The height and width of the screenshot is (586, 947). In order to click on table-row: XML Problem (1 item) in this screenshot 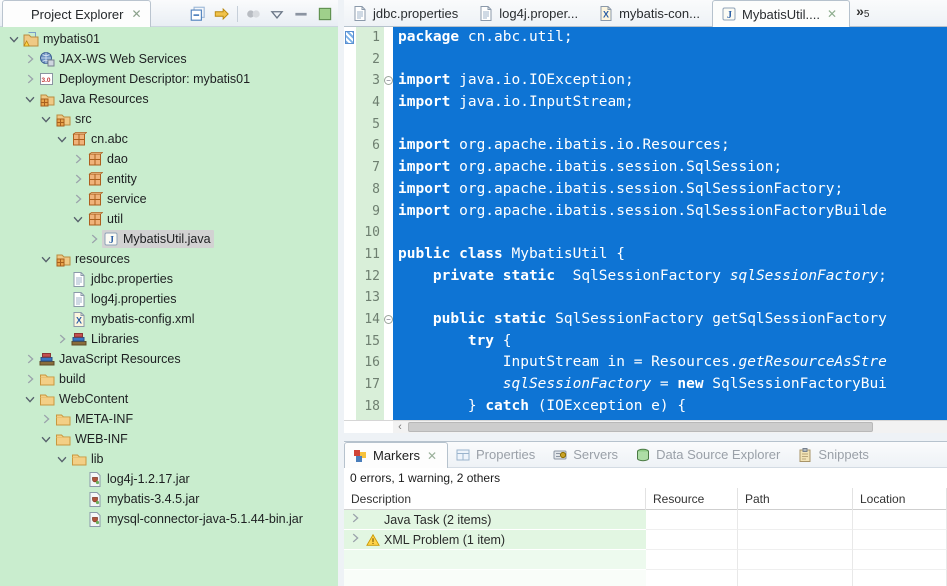, I will do `click(645, 540)`.